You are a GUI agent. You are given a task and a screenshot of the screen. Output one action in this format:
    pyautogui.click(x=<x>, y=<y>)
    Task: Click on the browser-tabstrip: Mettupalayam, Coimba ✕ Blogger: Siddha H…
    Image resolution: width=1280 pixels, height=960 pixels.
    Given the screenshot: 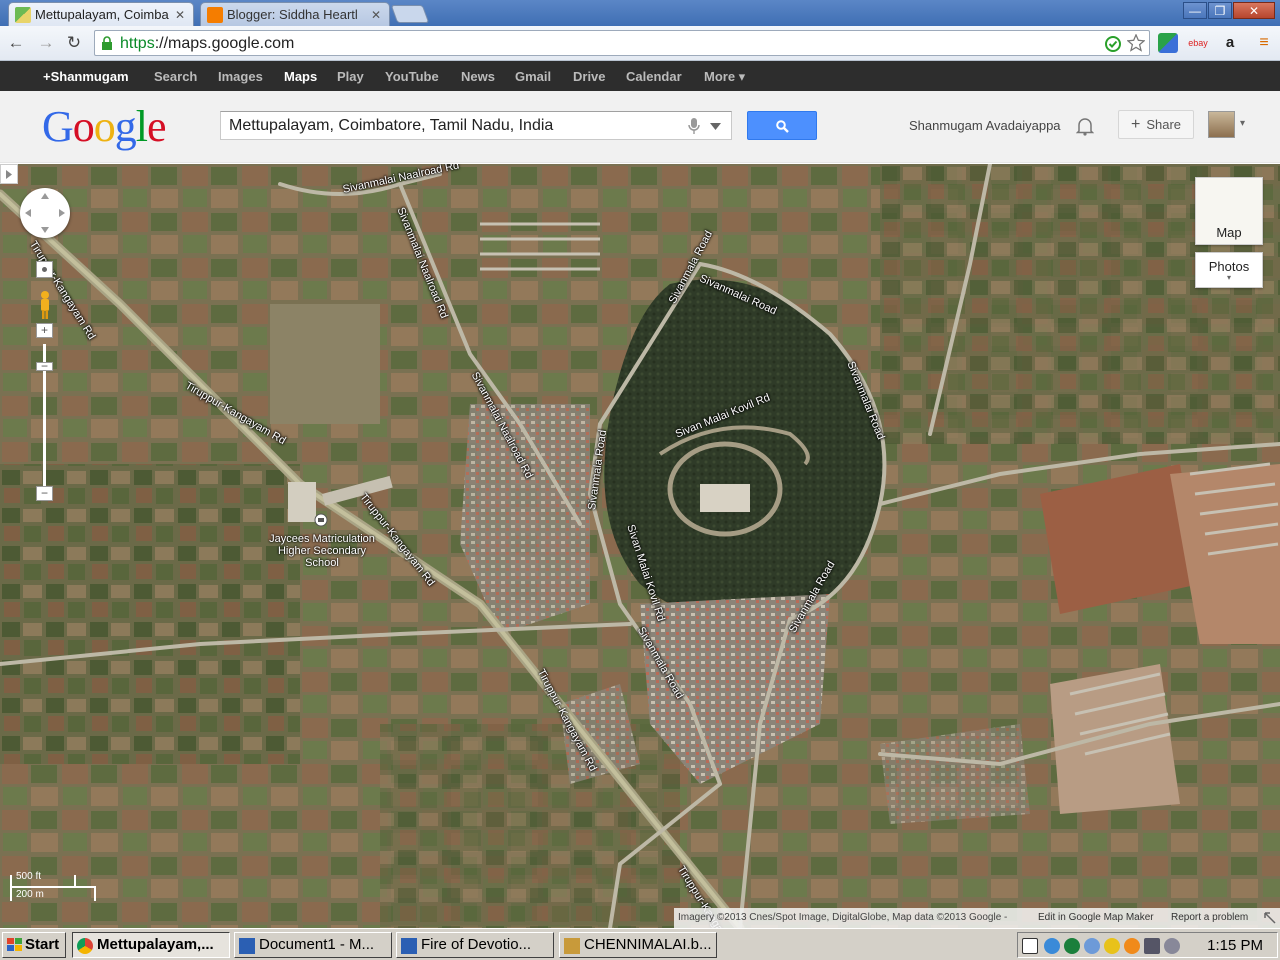 What is the action you would take?
    pyautogui.click(x=640, y=13)
    